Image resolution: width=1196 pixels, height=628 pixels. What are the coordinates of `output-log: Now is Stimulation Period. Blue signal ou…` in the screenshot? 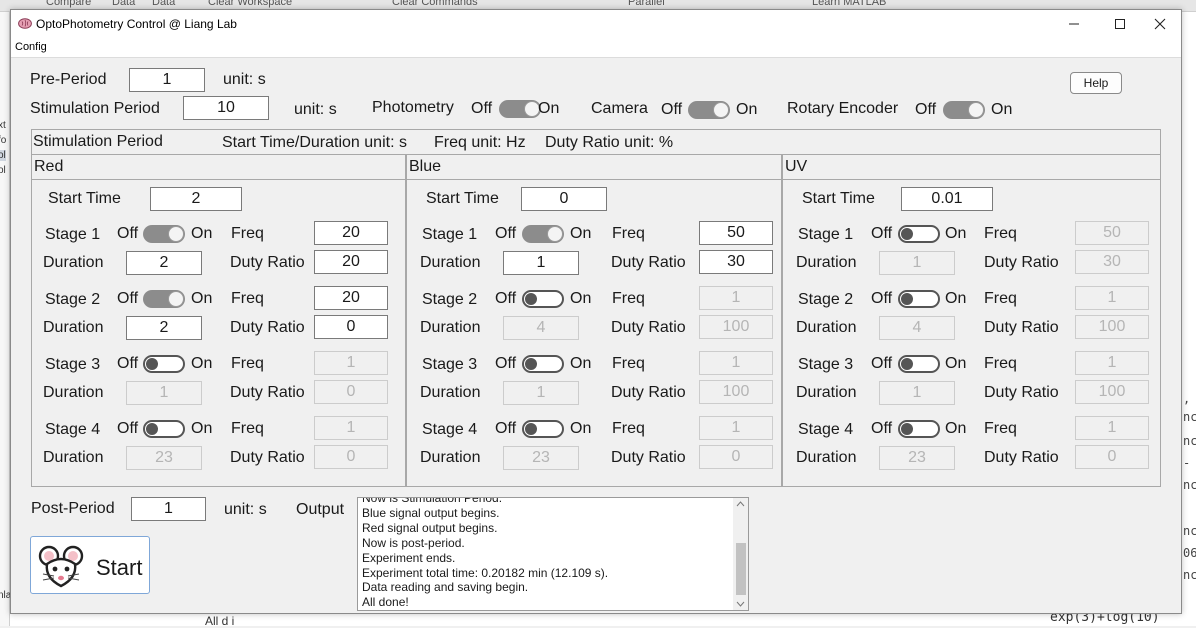 It's located at (553, 554).